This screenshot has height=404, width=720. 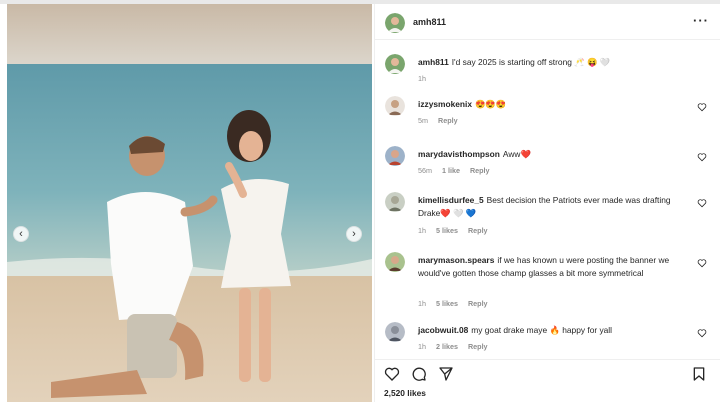 What do you see at coordinates (446, 374) in the screenshot?
I see `share-icon` at bounding box center [446, 374].